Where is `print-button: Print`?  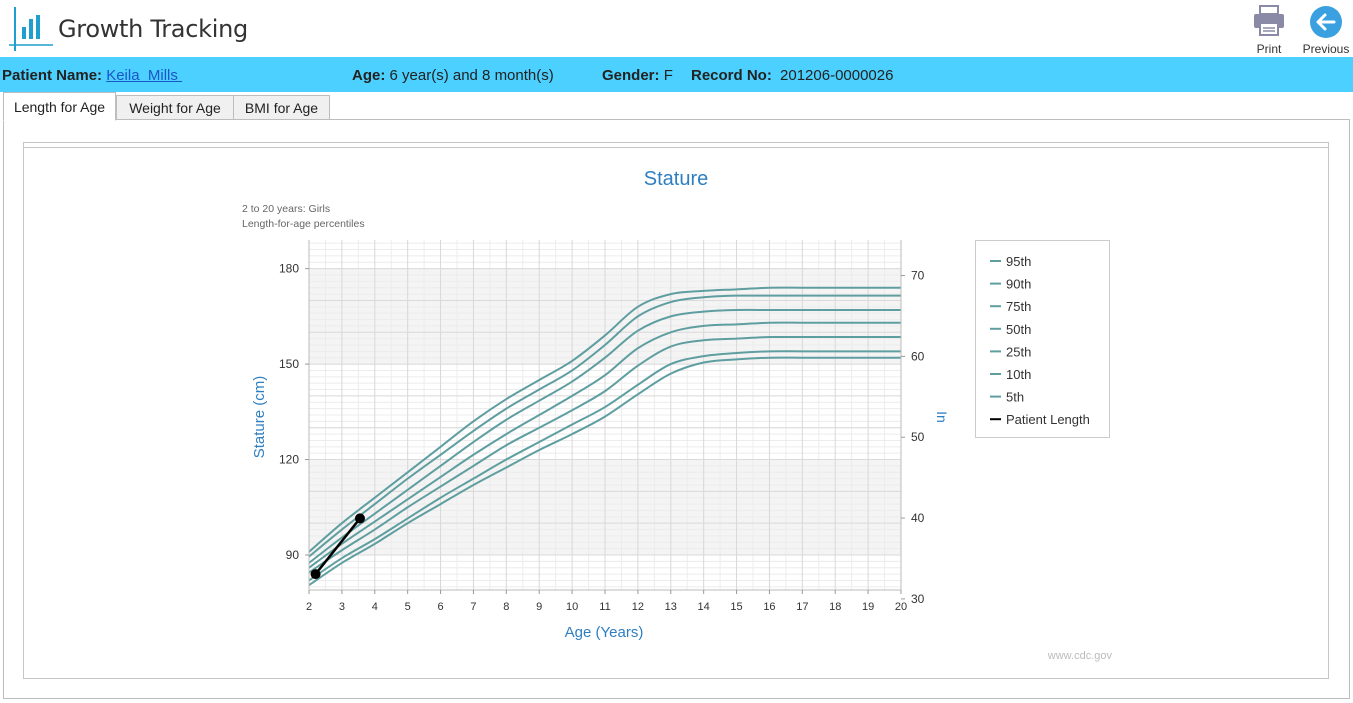
print-button: Print is located at coordinates (1269, 31).